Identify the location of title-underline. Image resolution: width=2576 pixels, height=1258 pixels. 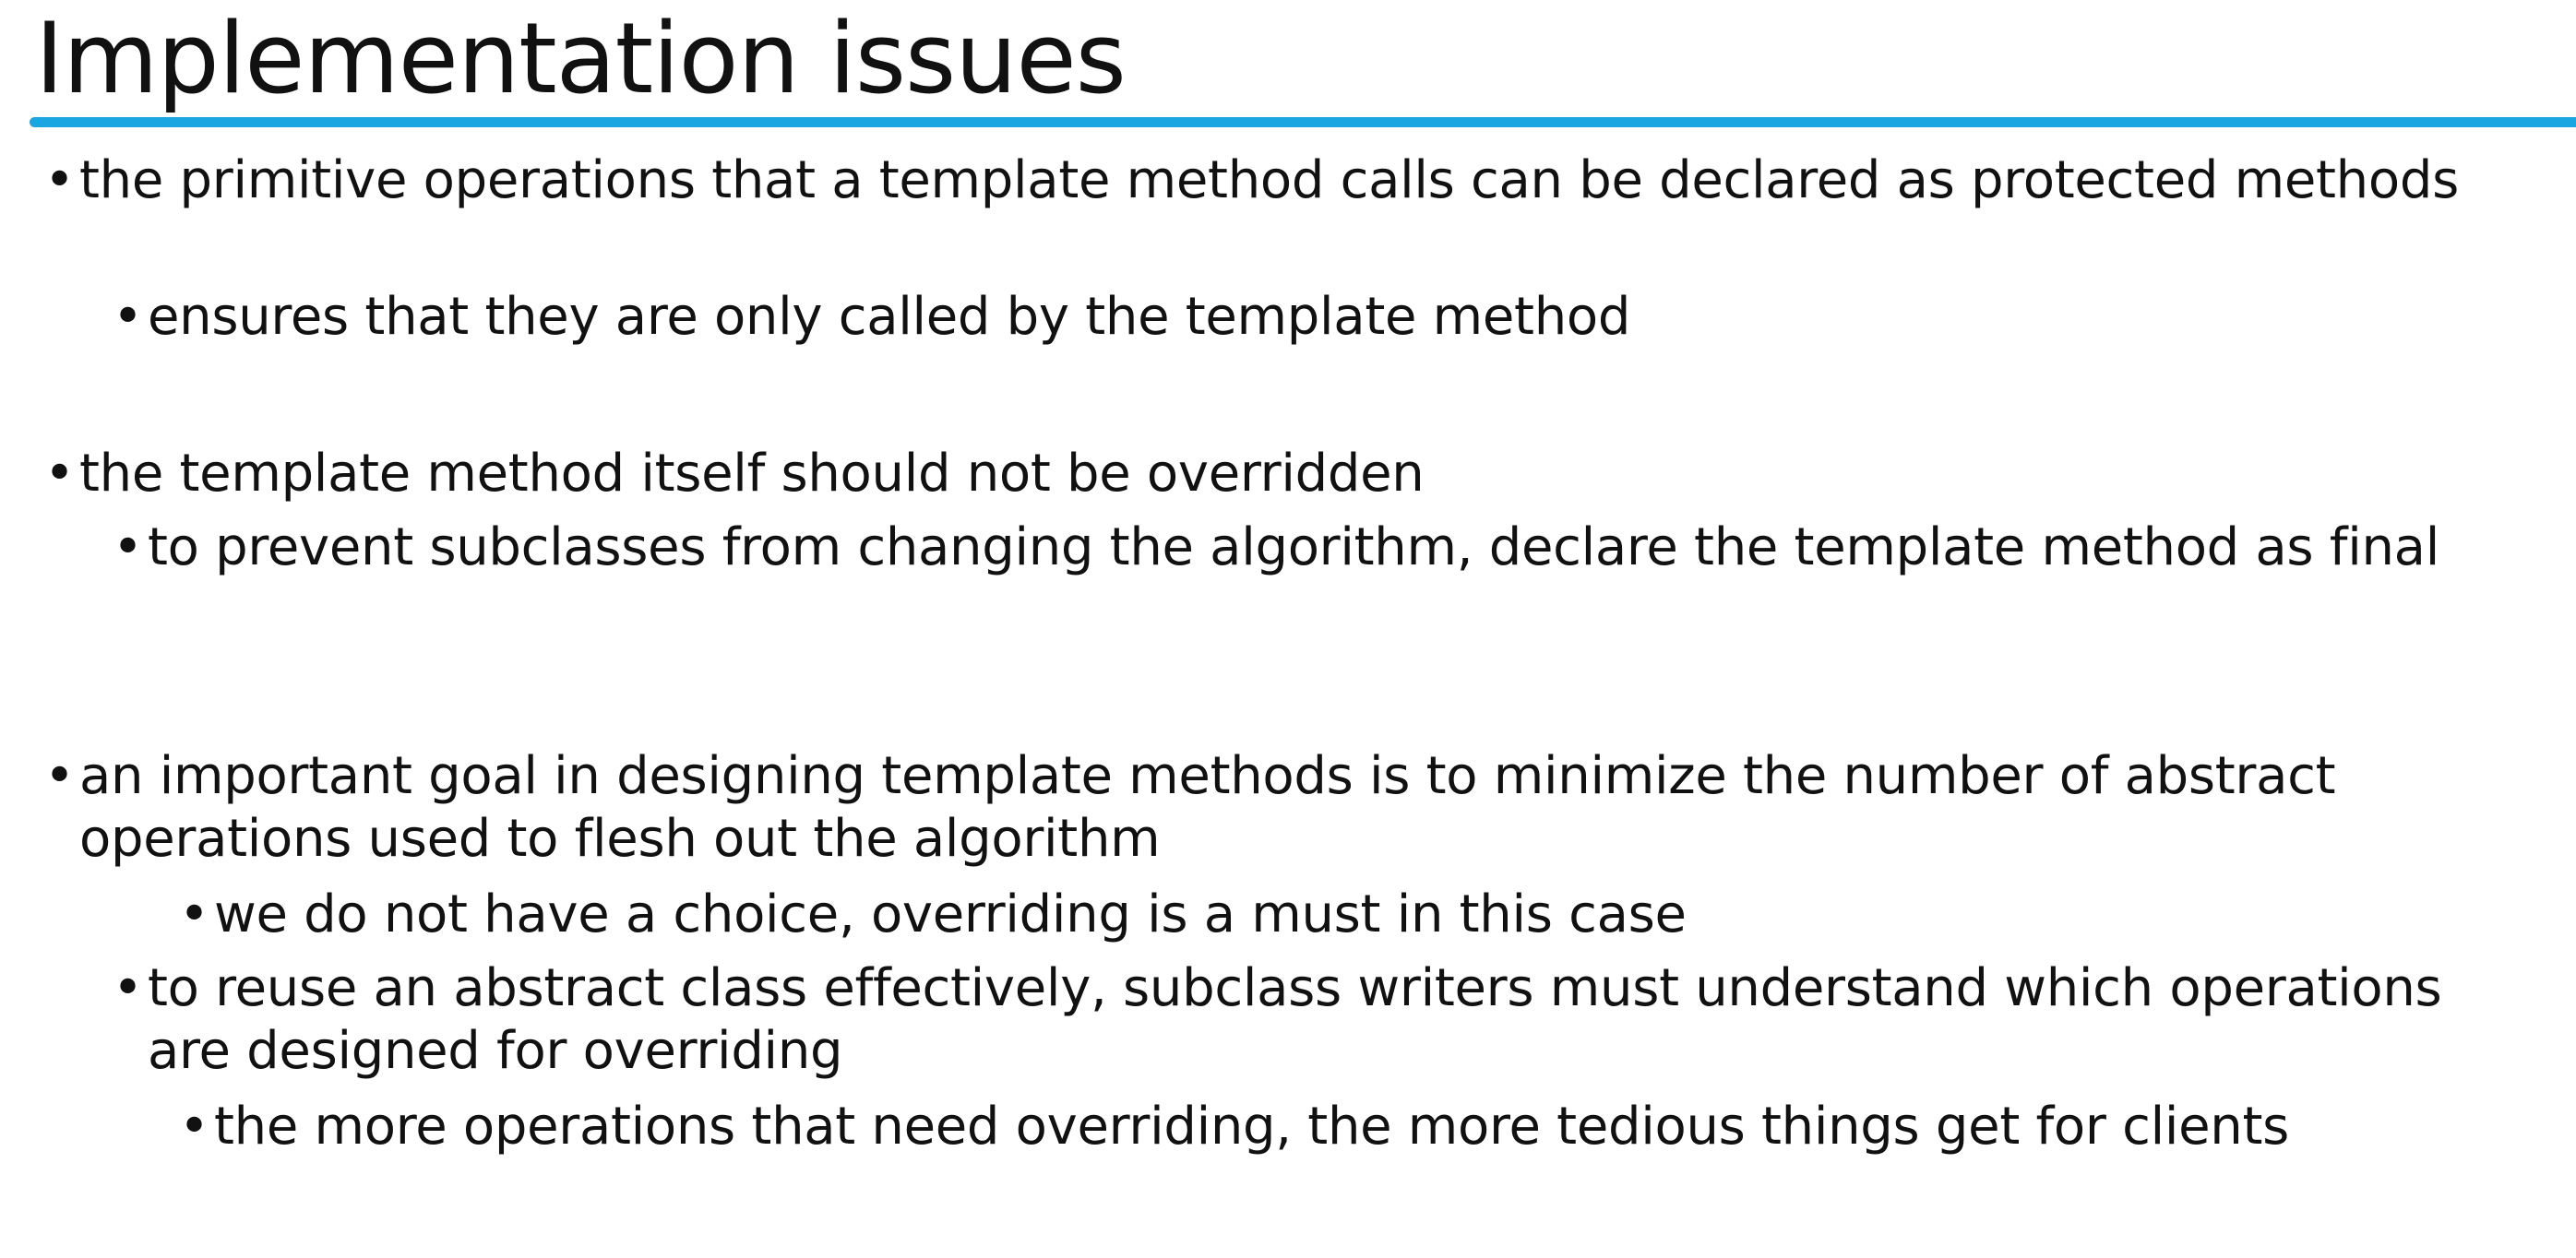
(1303, 122).